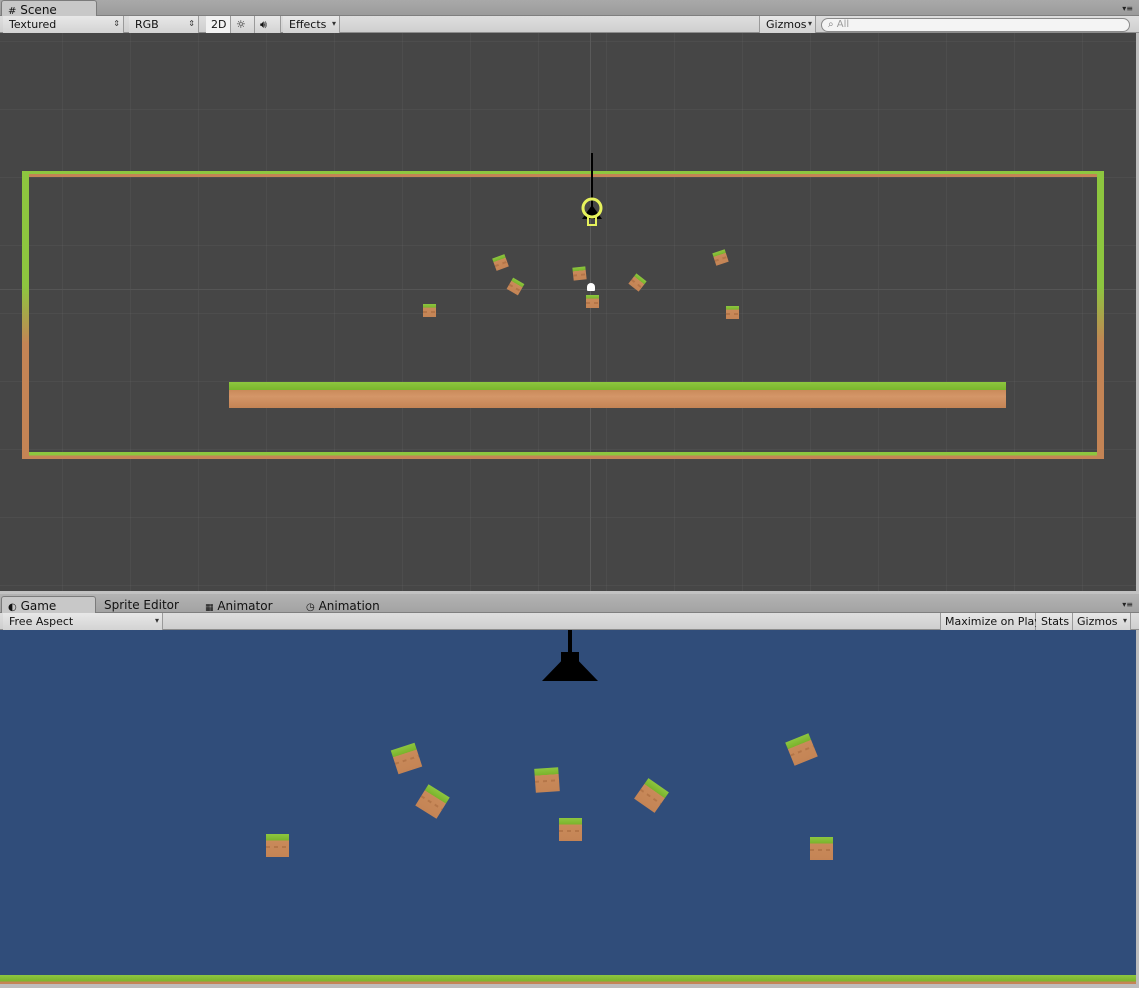  I want to click on audio-toggle: 🔊︎, so click(268, 24).